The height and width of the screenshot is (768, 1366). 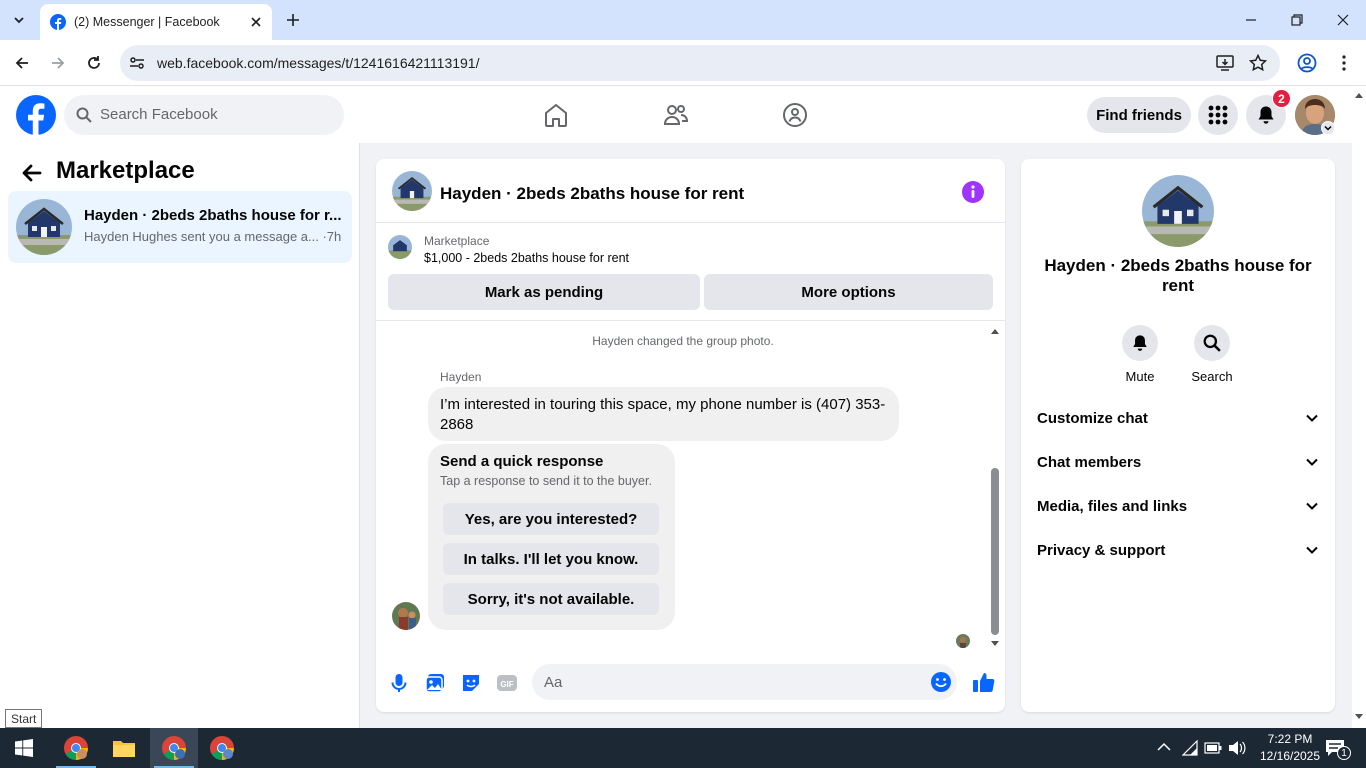 I want to click on page-scrollbar, so click(x=1359, y=407).